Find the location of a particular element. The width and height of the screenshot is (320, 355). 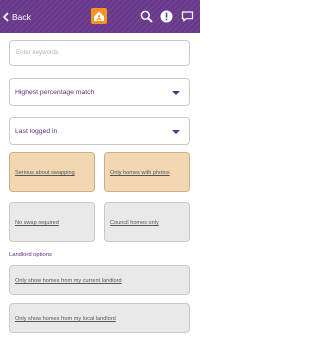

filter-label: No swap required is located at coordinates (37, 223).